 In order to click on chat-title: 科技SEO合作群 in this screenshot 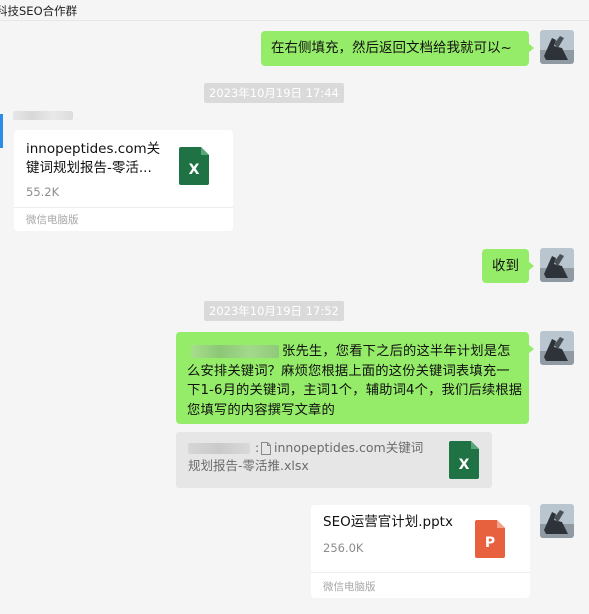, I will do `click(39, 11)`.